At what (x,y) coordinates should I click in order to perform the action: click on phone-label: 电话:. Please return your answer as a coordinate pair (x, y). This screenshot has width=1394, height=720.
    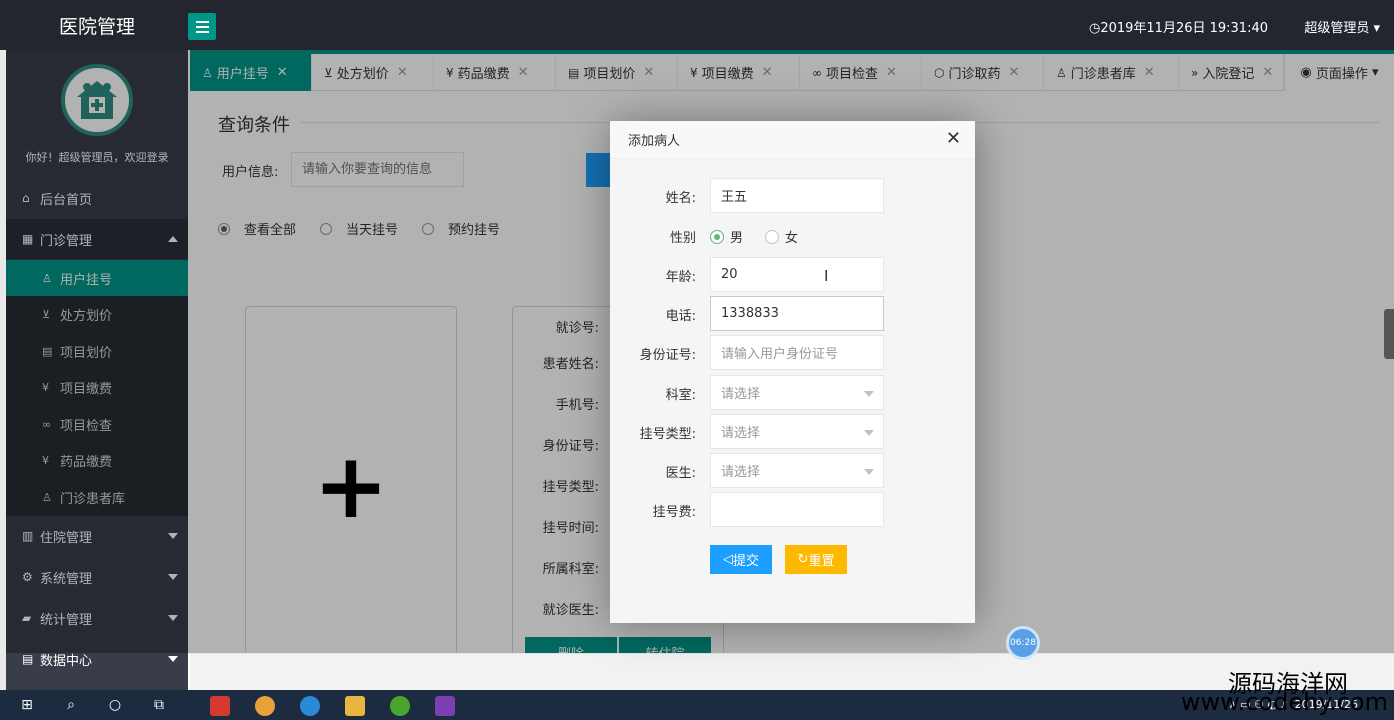
    Looking at the image, I should click on (680, 316).